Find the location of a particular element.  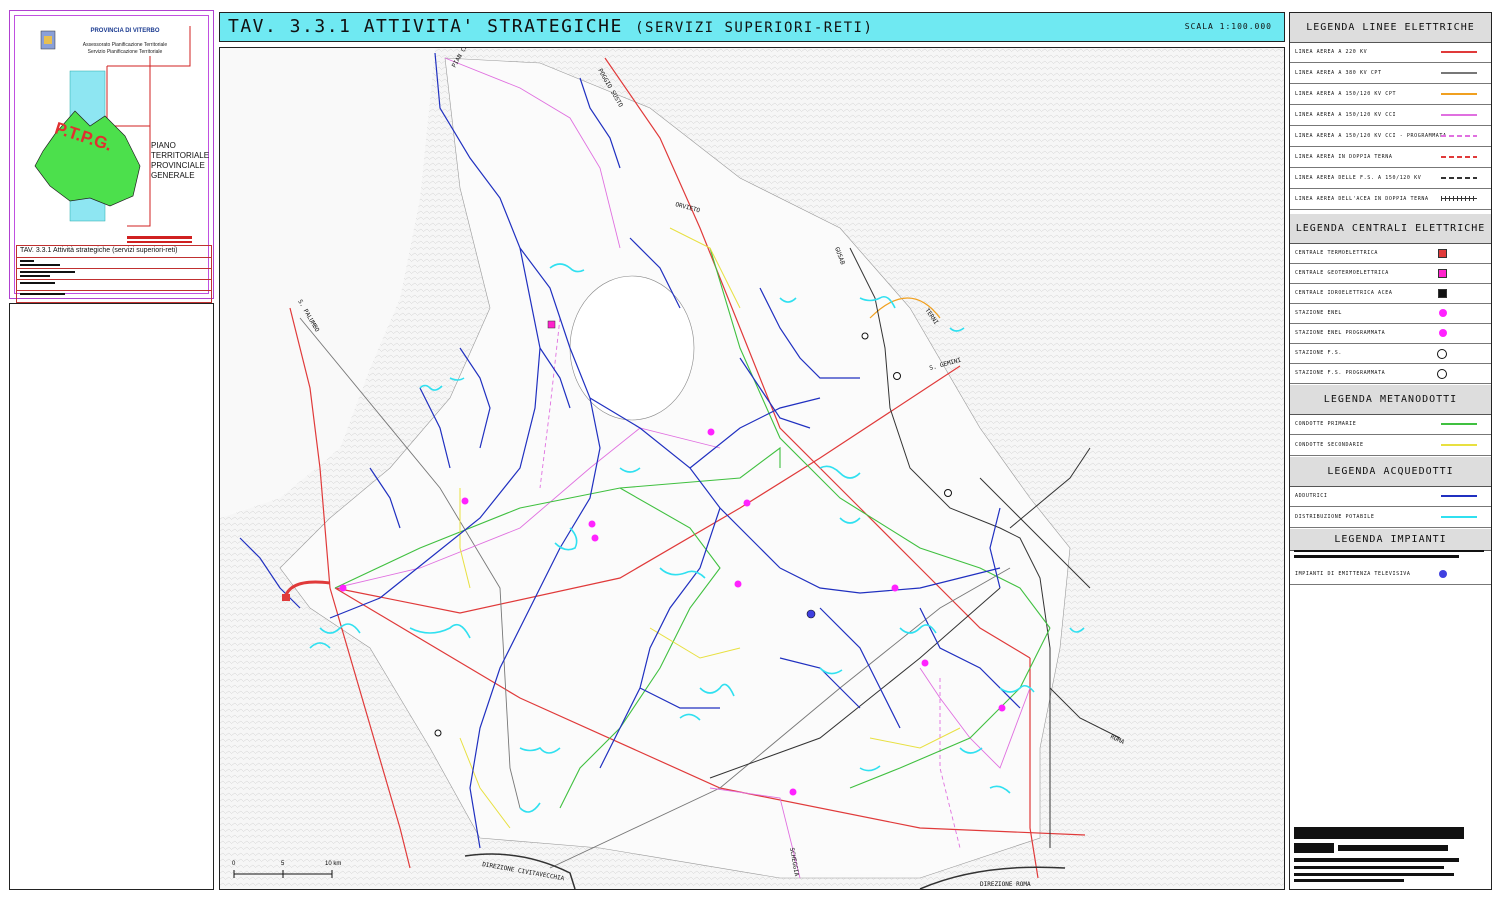

title-sub: (SERVIZI SUPERIORI-RETI) is located at coordinates (754, 28).